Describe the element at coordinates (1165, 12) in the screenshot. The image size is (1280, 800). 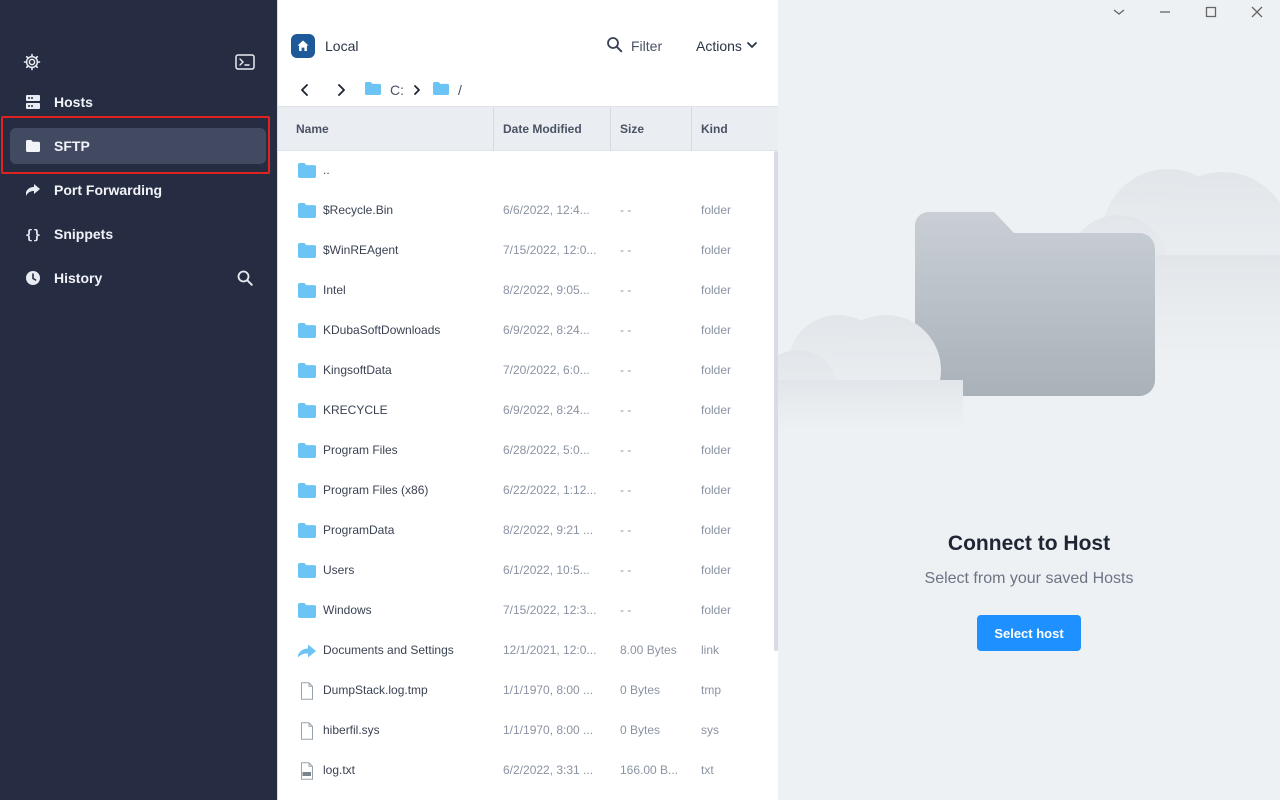
I see `minimize-icon` at that location.